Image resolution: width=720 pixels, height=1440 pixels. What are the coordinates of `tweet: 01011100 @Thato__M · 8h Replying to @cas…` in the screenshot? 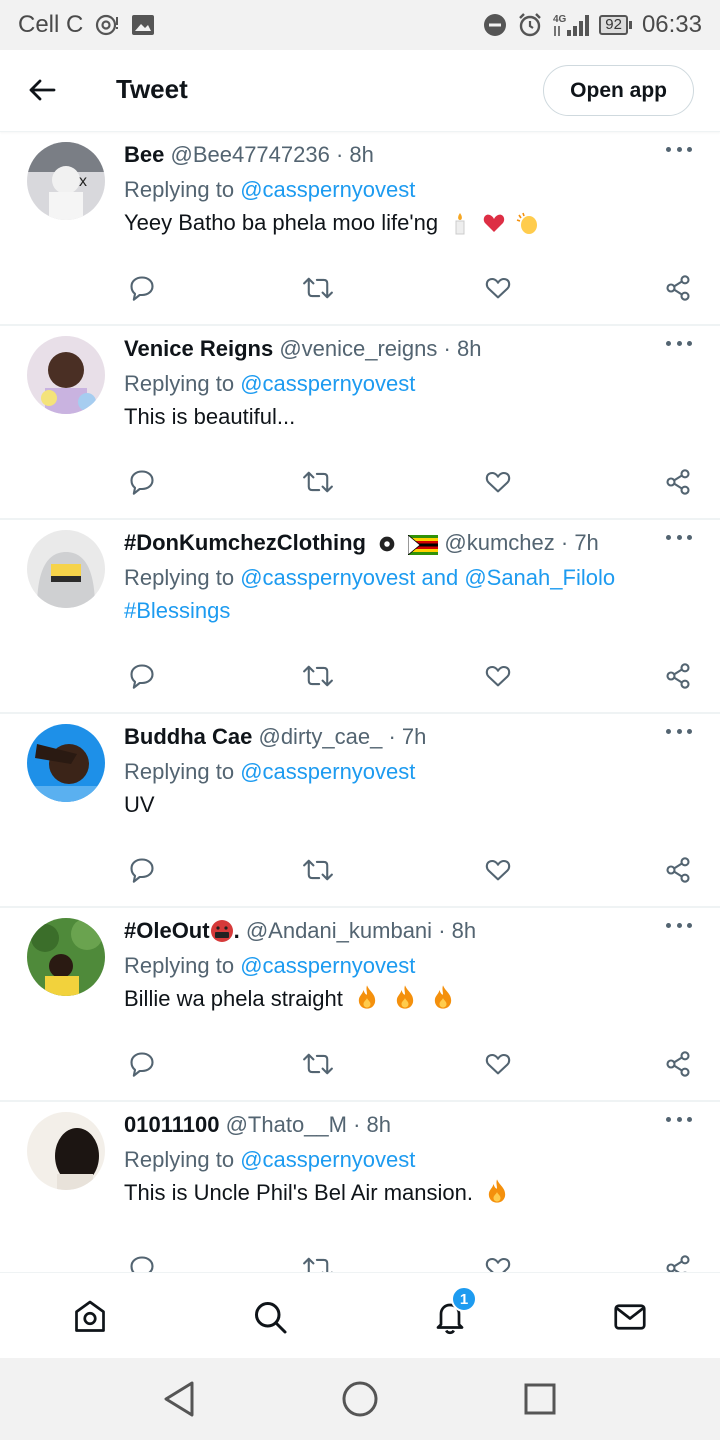 It's located at (360, 1187).